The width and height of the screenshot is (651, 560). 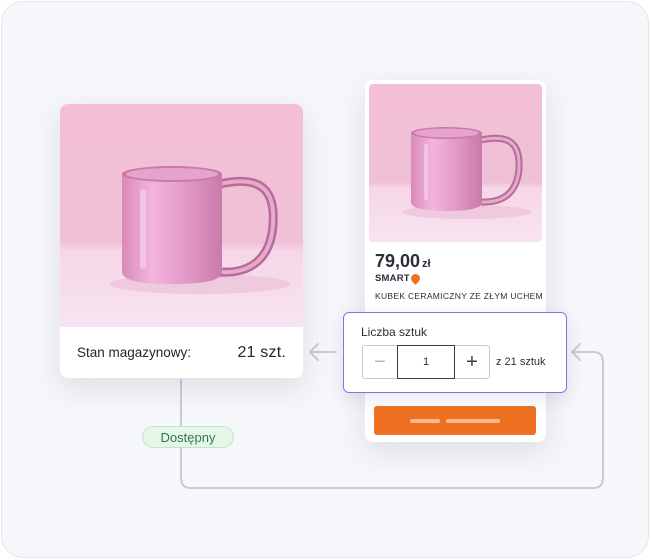 I want to click on quantity-label: Liczba sztuk, so click(x=394, y=332).